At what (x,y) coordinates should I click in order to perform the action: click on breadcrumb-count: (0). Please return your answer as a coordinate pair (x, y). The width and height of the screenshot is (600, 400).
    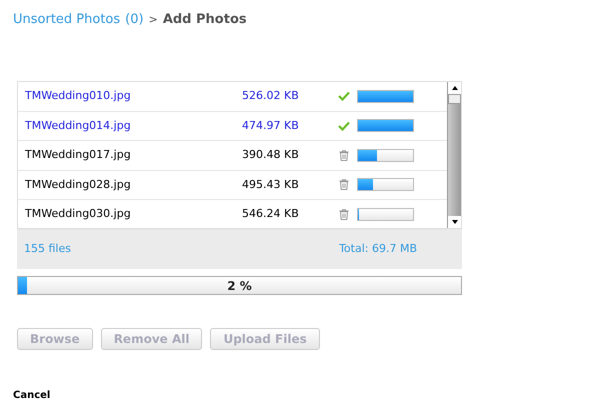
    Looking at the image, I should click on (134, 20).